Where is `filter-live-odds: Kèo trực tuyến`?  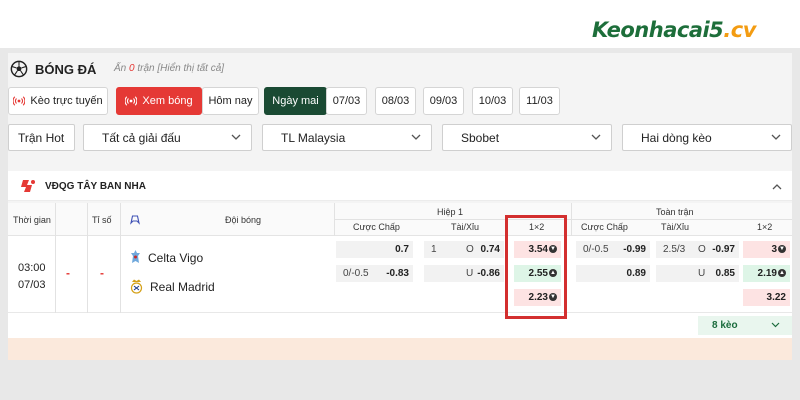 filter-live-odds: Kèo trực tuyến is located at coordinates (58, 101).